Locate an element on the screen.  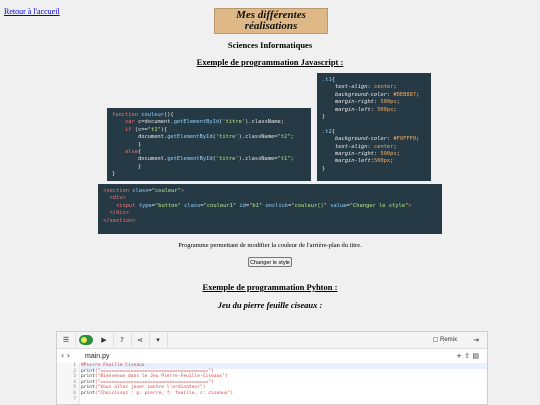
title-line-2: réalisations is located at coordinates (271, 26).